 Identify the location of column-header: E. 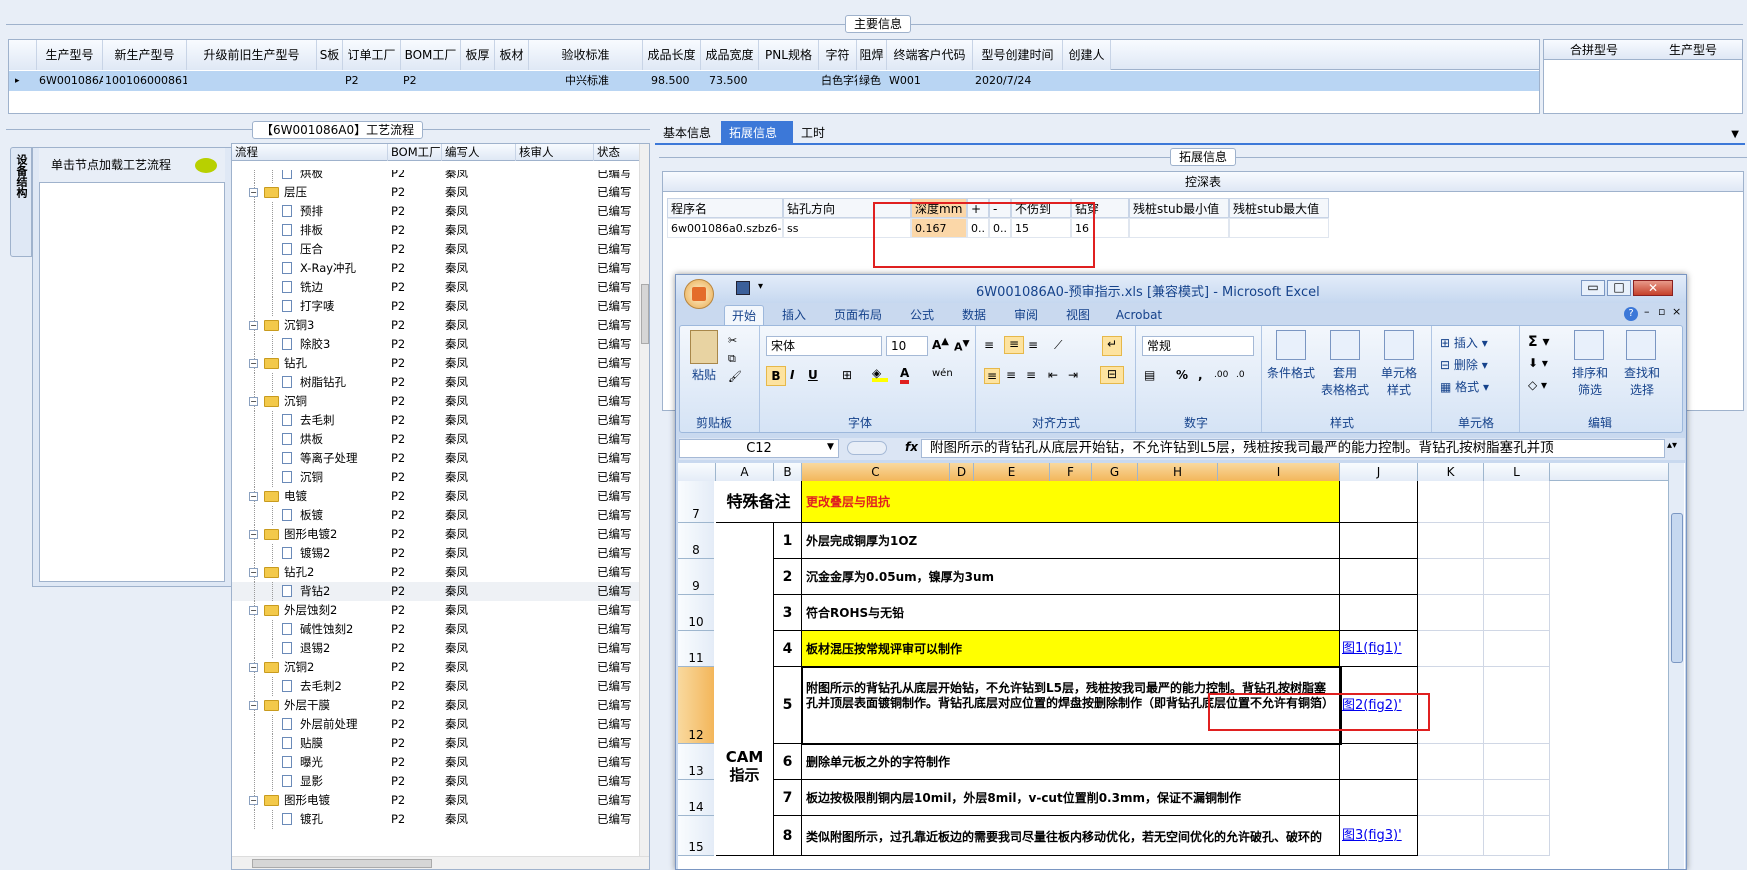
(1012, 472).